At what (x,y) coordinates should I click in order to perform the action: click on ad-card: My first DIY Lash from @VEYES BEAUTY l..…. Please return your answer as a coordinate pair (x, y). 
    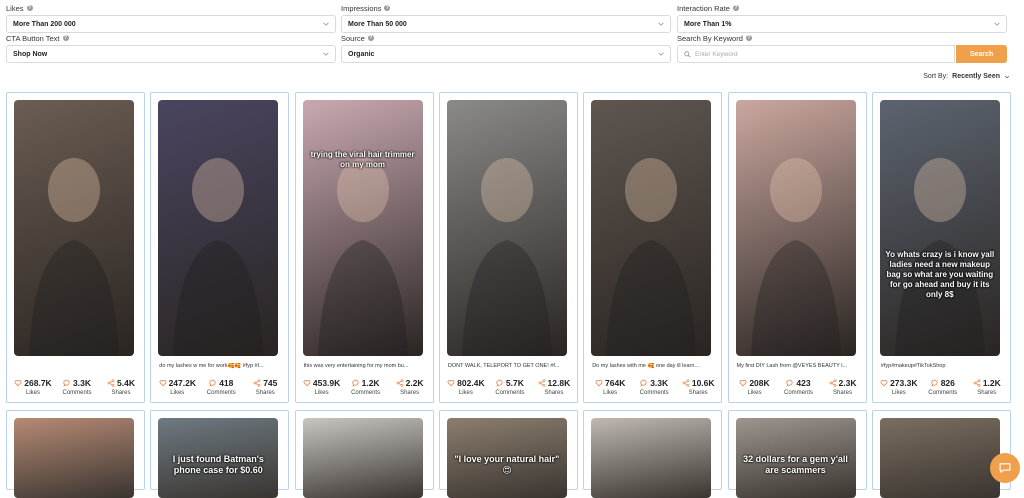
    Looking at the image, I should click on (797, 247).